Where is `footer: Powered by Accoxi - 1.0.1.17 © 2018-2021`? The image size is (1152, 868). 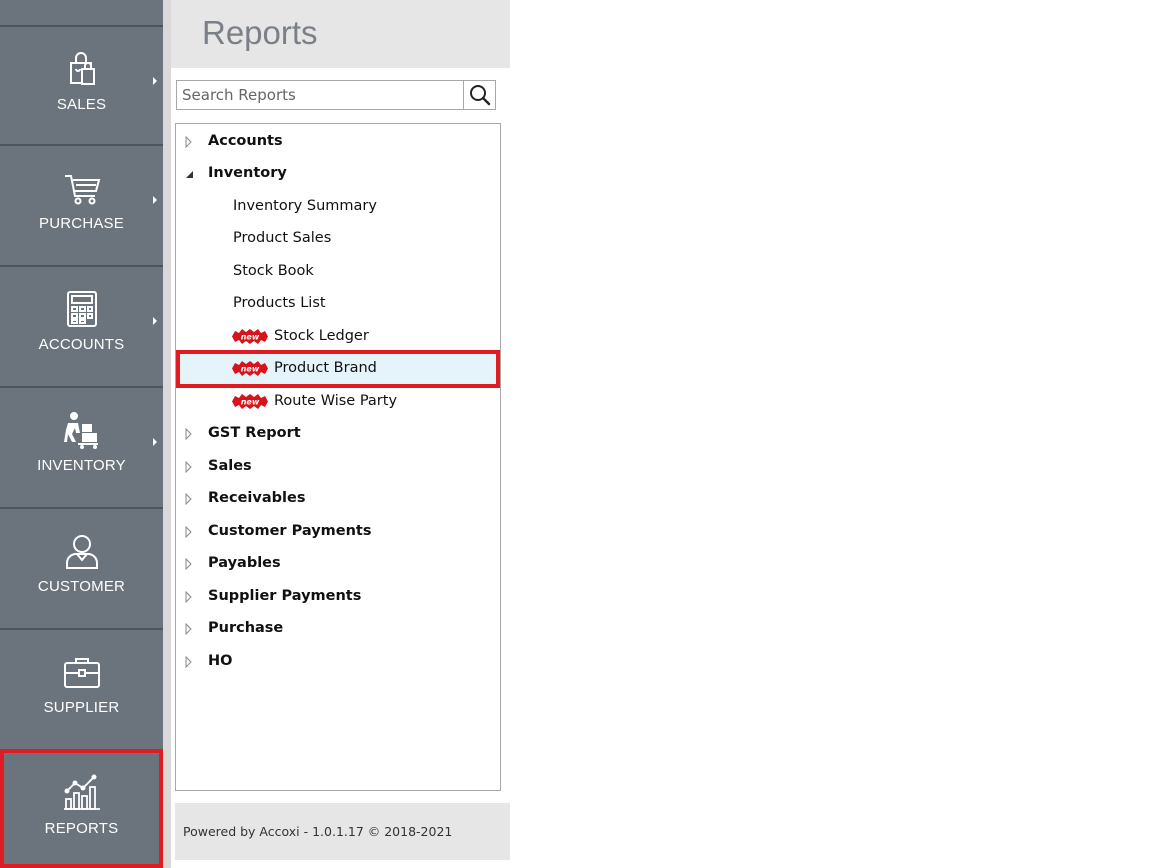 footer: Powered by Accoxi - 1.0.1.17 © 2018-2021 is located at coordinates (342, 831).